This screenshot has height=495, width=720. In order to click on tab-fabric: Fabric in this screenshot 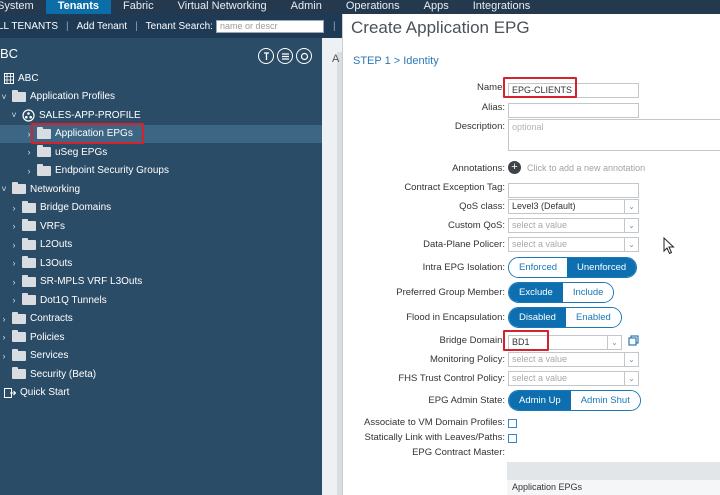, I will do `click(138, 7)`.